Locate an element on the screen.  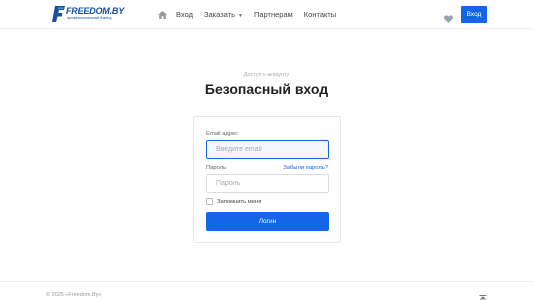
footer-divider is located at coordinates (266, 281).